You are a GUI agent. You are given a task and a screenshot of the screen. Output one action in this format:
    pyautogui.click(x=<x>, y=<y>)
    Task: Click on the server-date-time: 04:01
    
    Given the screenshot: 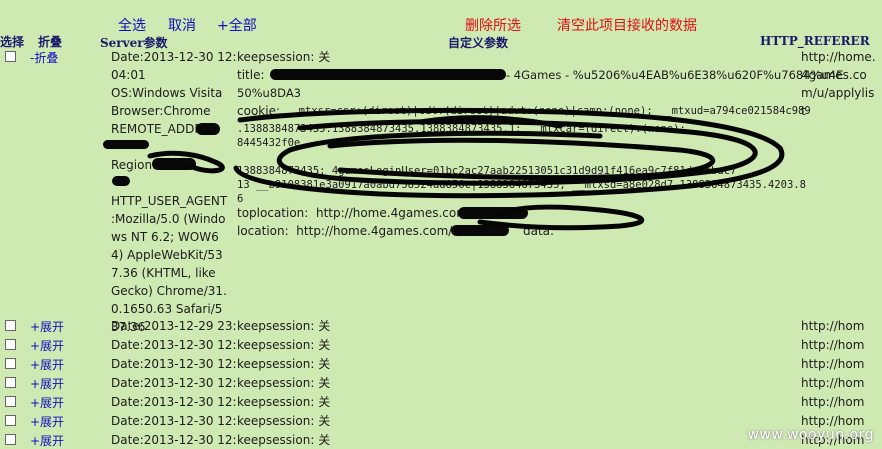 What is the action you would take?
    pyautogui.click(x=128, y=75)
    